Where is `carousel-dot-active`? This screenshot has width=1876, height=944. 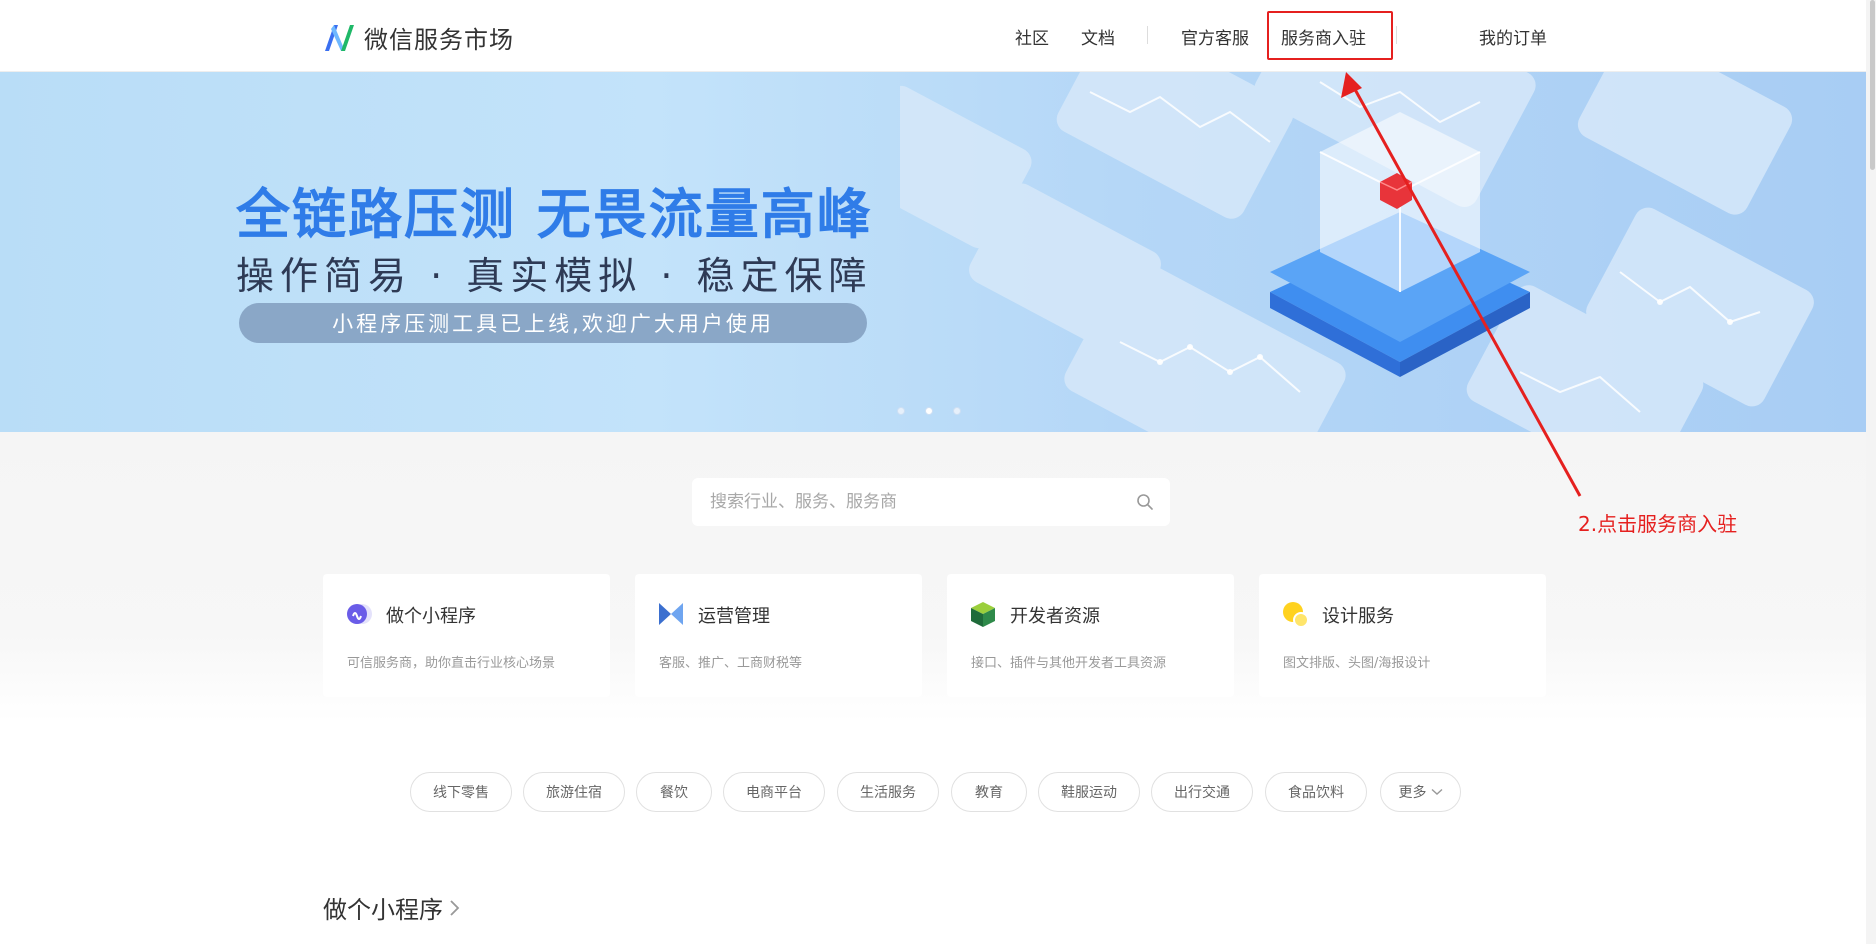 carousel-dot-active is located at coordinates (929, 411).